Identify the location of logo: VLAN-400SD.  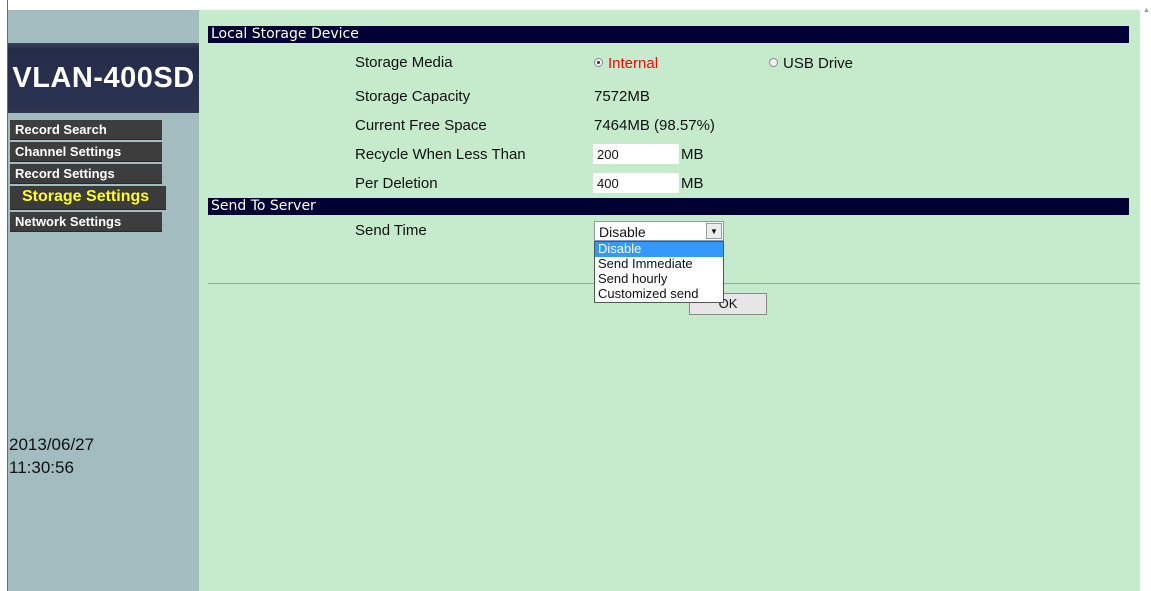
(103, 78).